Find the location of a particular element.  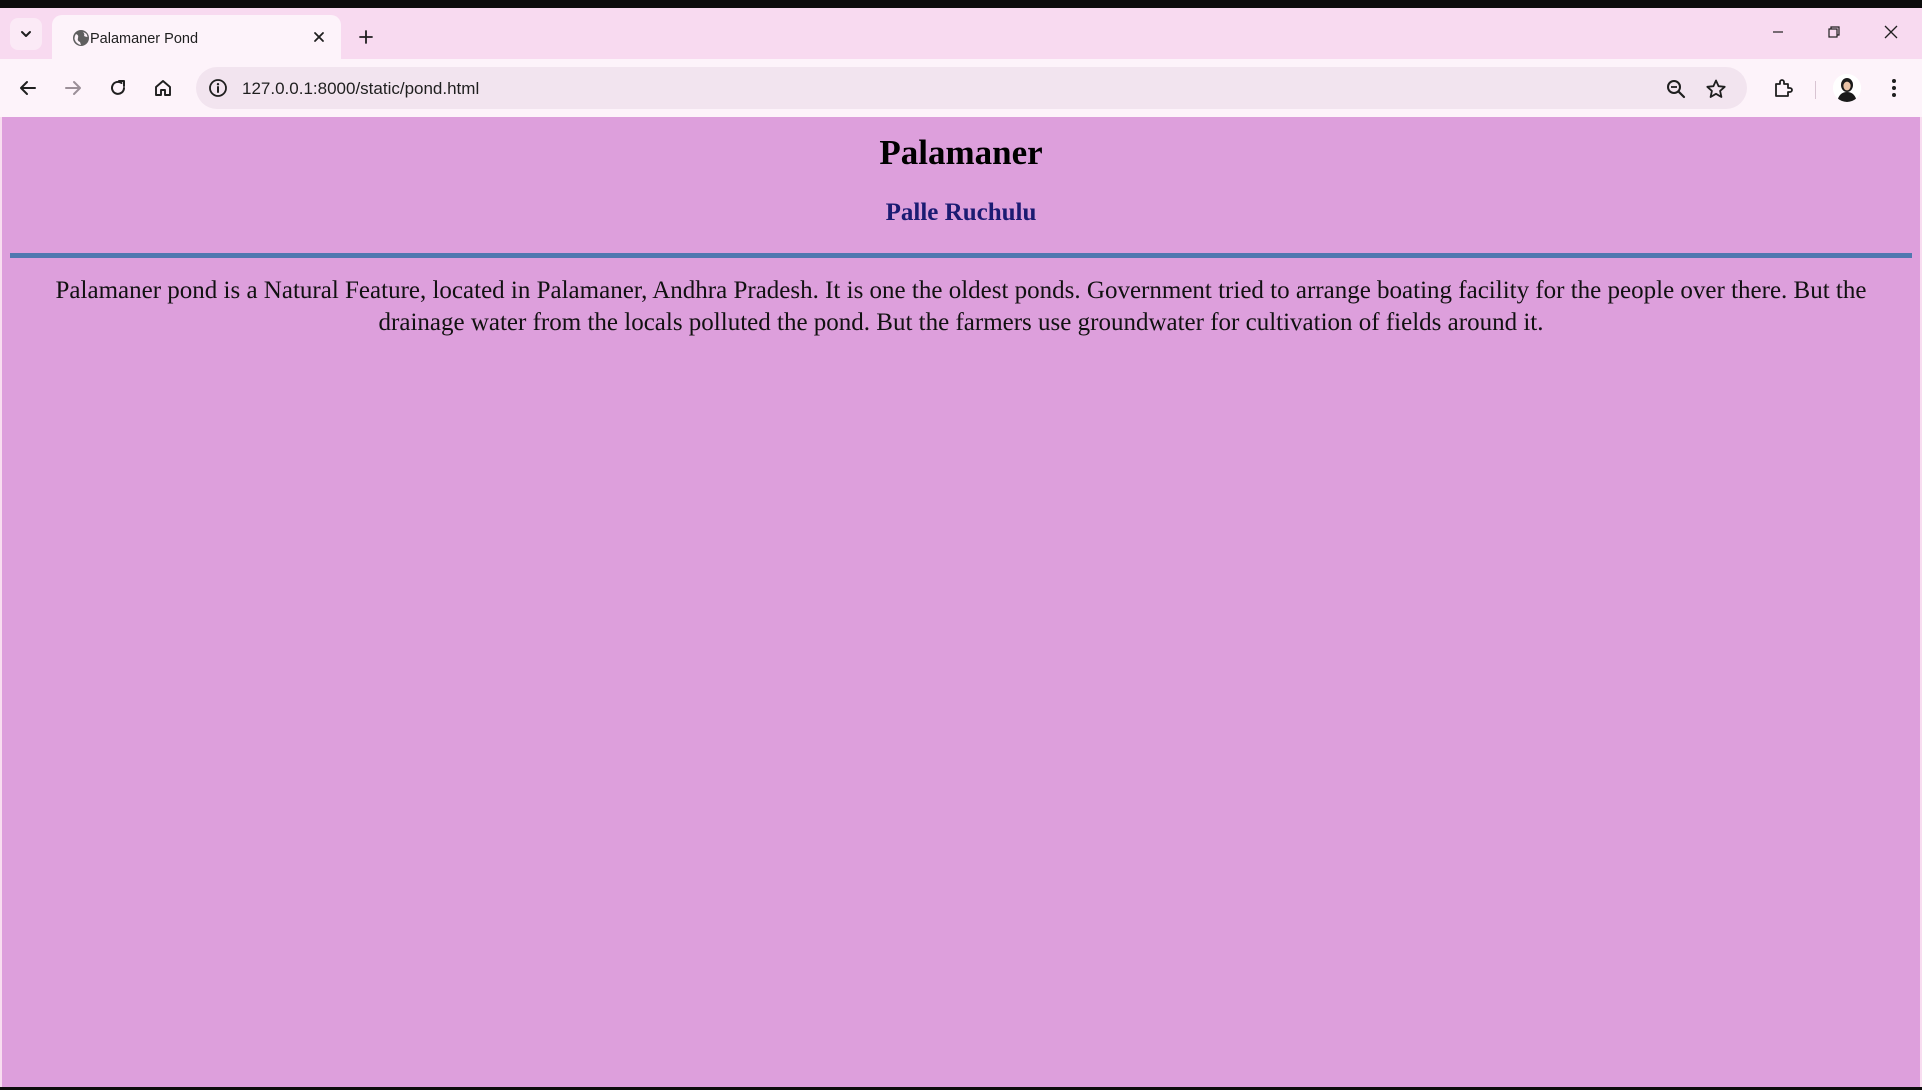

minimize-button is located at coordinates (1778, 32).